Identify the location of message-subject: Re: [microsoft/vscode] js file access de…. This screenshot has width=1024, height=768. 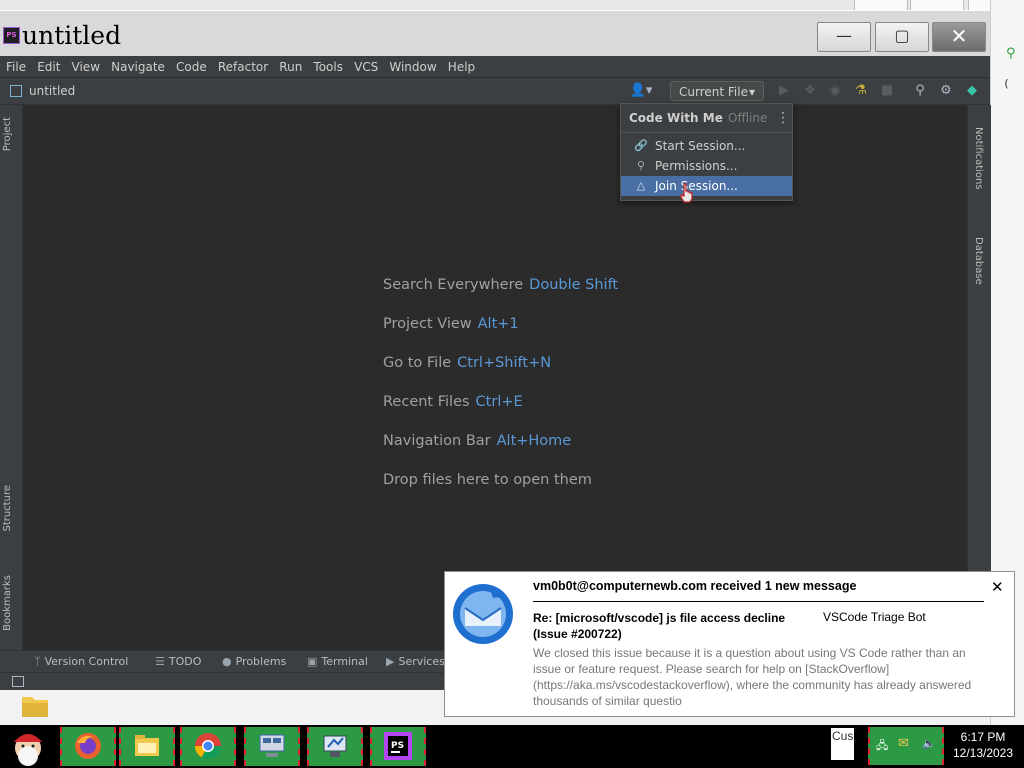
(659, 626).